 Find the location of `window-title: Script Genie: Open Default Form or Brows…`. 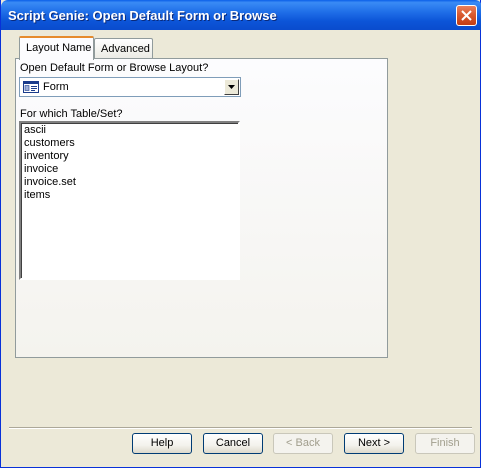

window-title: Script Genie: Open Default Form or Brows… is located at coordinates (142, 15).